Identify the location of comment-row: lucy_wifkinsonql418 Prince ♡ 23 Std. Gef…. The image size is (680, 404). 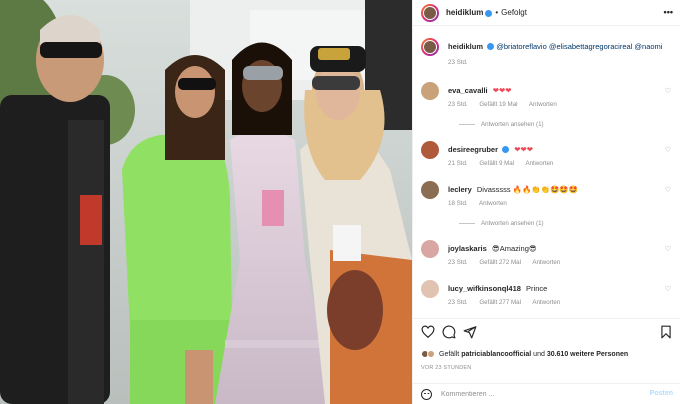
(549, 295).